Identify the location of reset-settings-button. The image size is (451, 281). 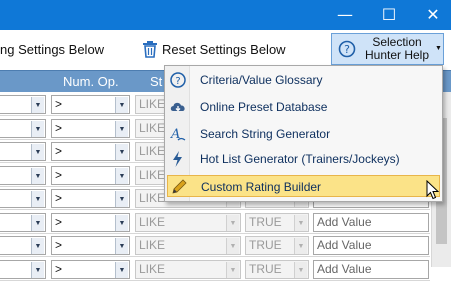
(150, 49).